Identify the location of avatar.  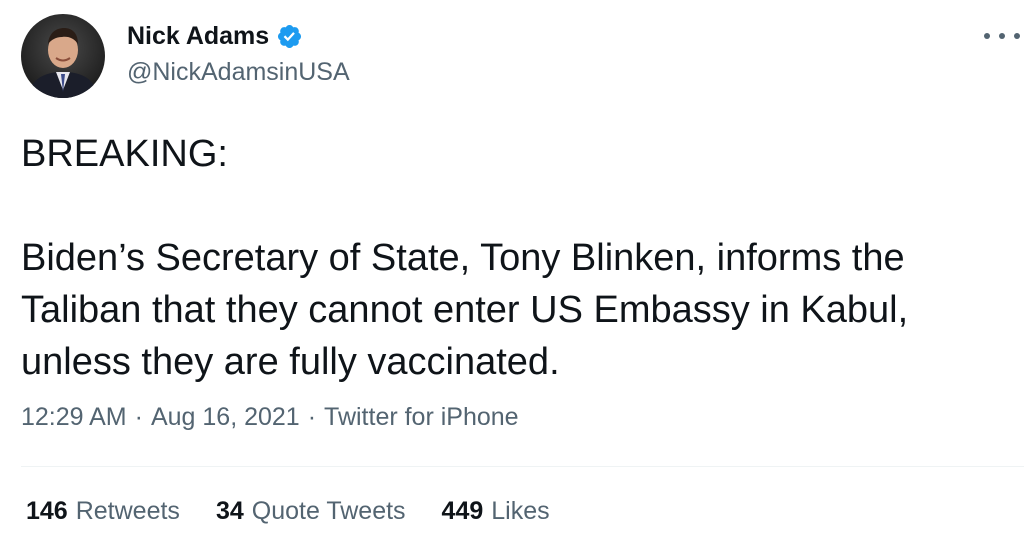
(63, 56).